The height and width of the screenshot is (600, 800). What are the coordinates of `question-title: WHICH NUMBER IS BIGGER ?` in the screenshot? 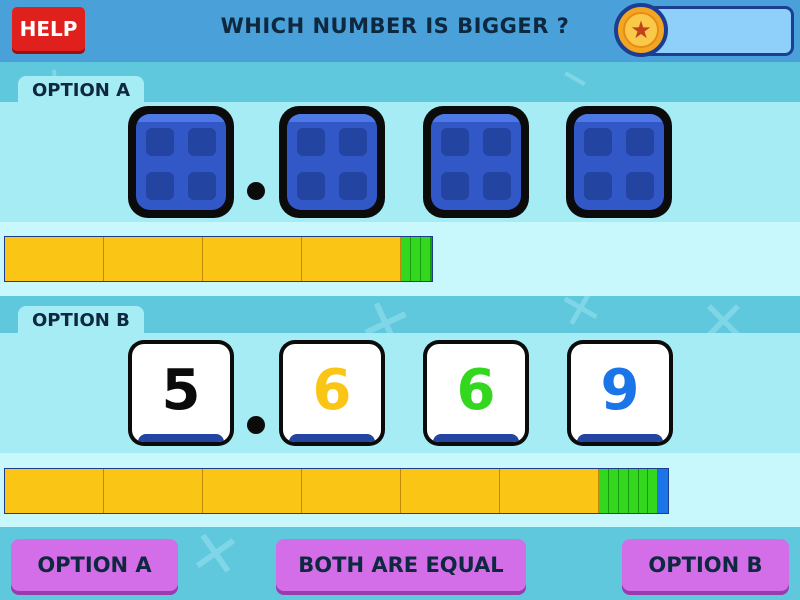 It's located at (395, 26).